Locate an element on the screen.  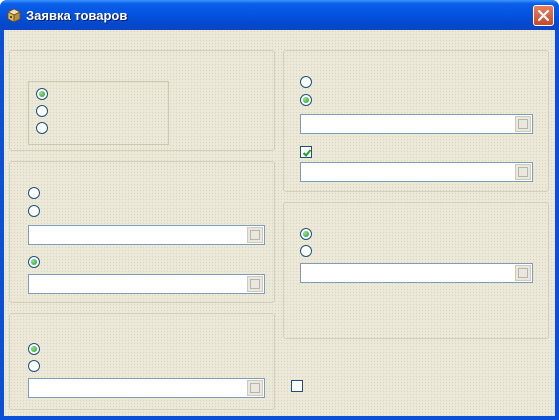
box-icon is located at coordinates (14, 15).